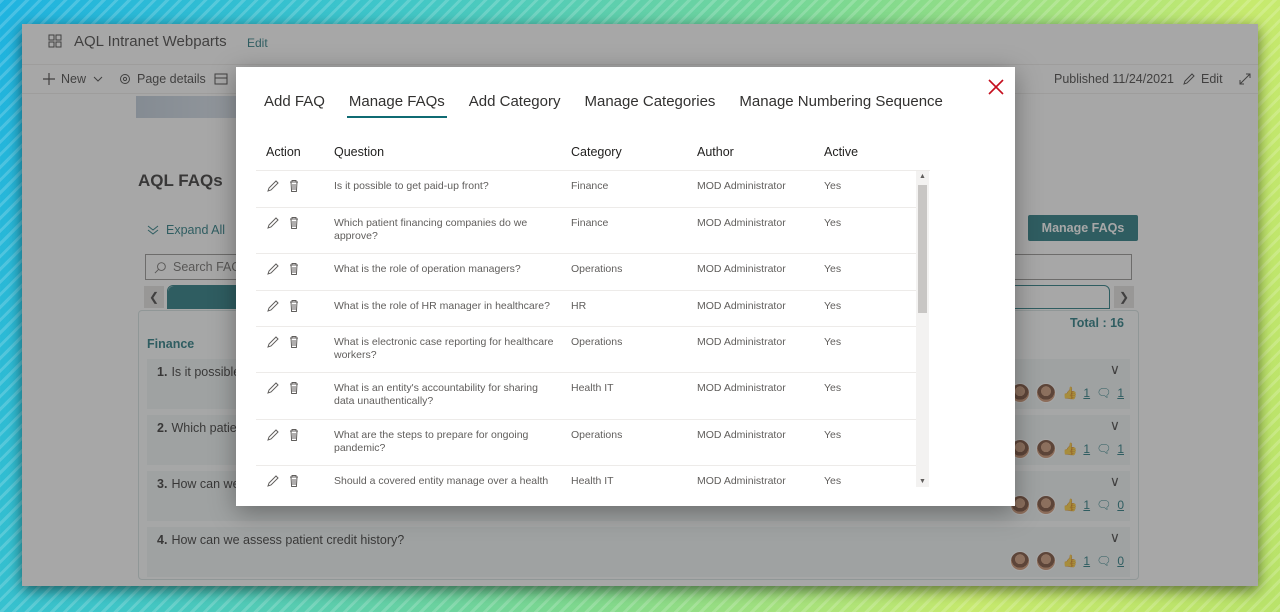 This screenshot has width=1280, height=612. What do you see at coordinates (359, 152) in the screenshot?
I see `column-question: Question` at bounding box center [359, 152].